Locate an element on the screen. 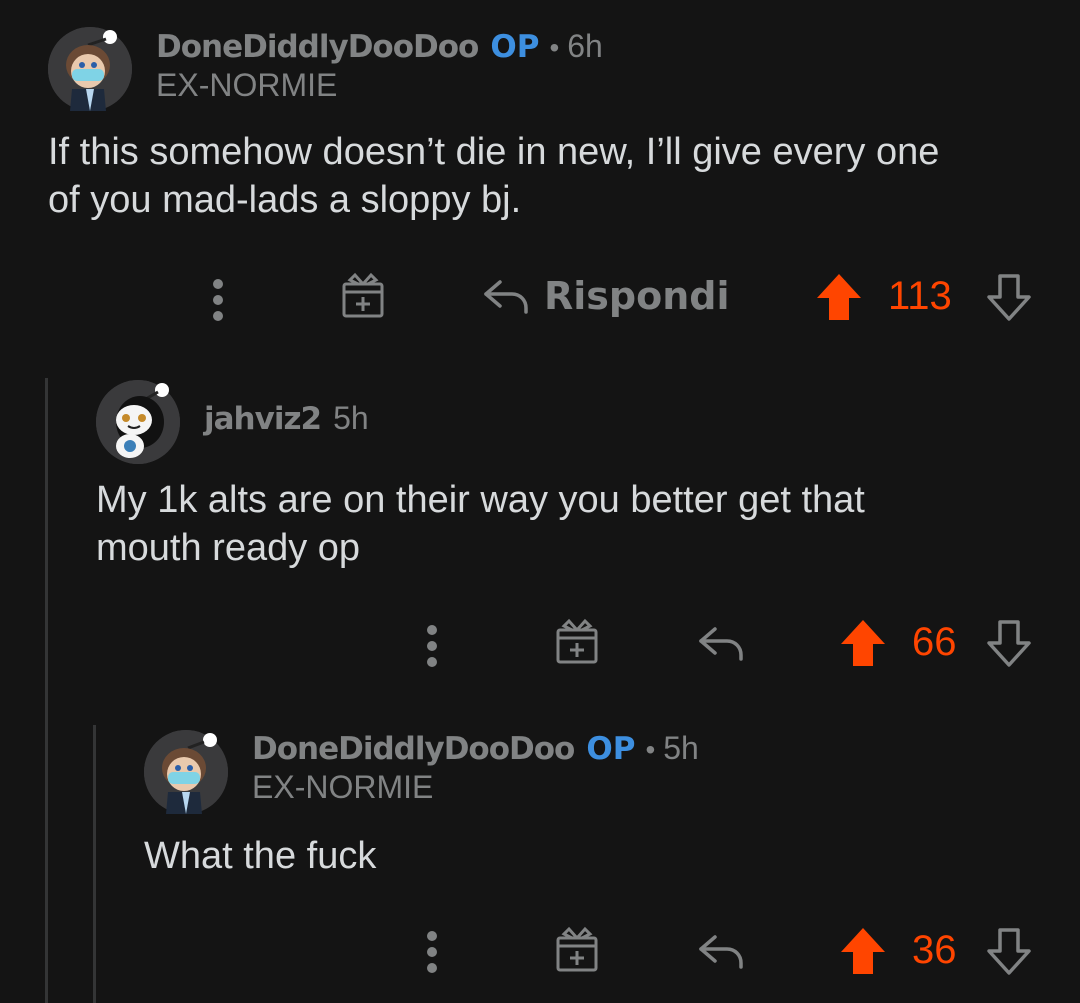  comment-age: 5h is located at coordinates (681, 748).